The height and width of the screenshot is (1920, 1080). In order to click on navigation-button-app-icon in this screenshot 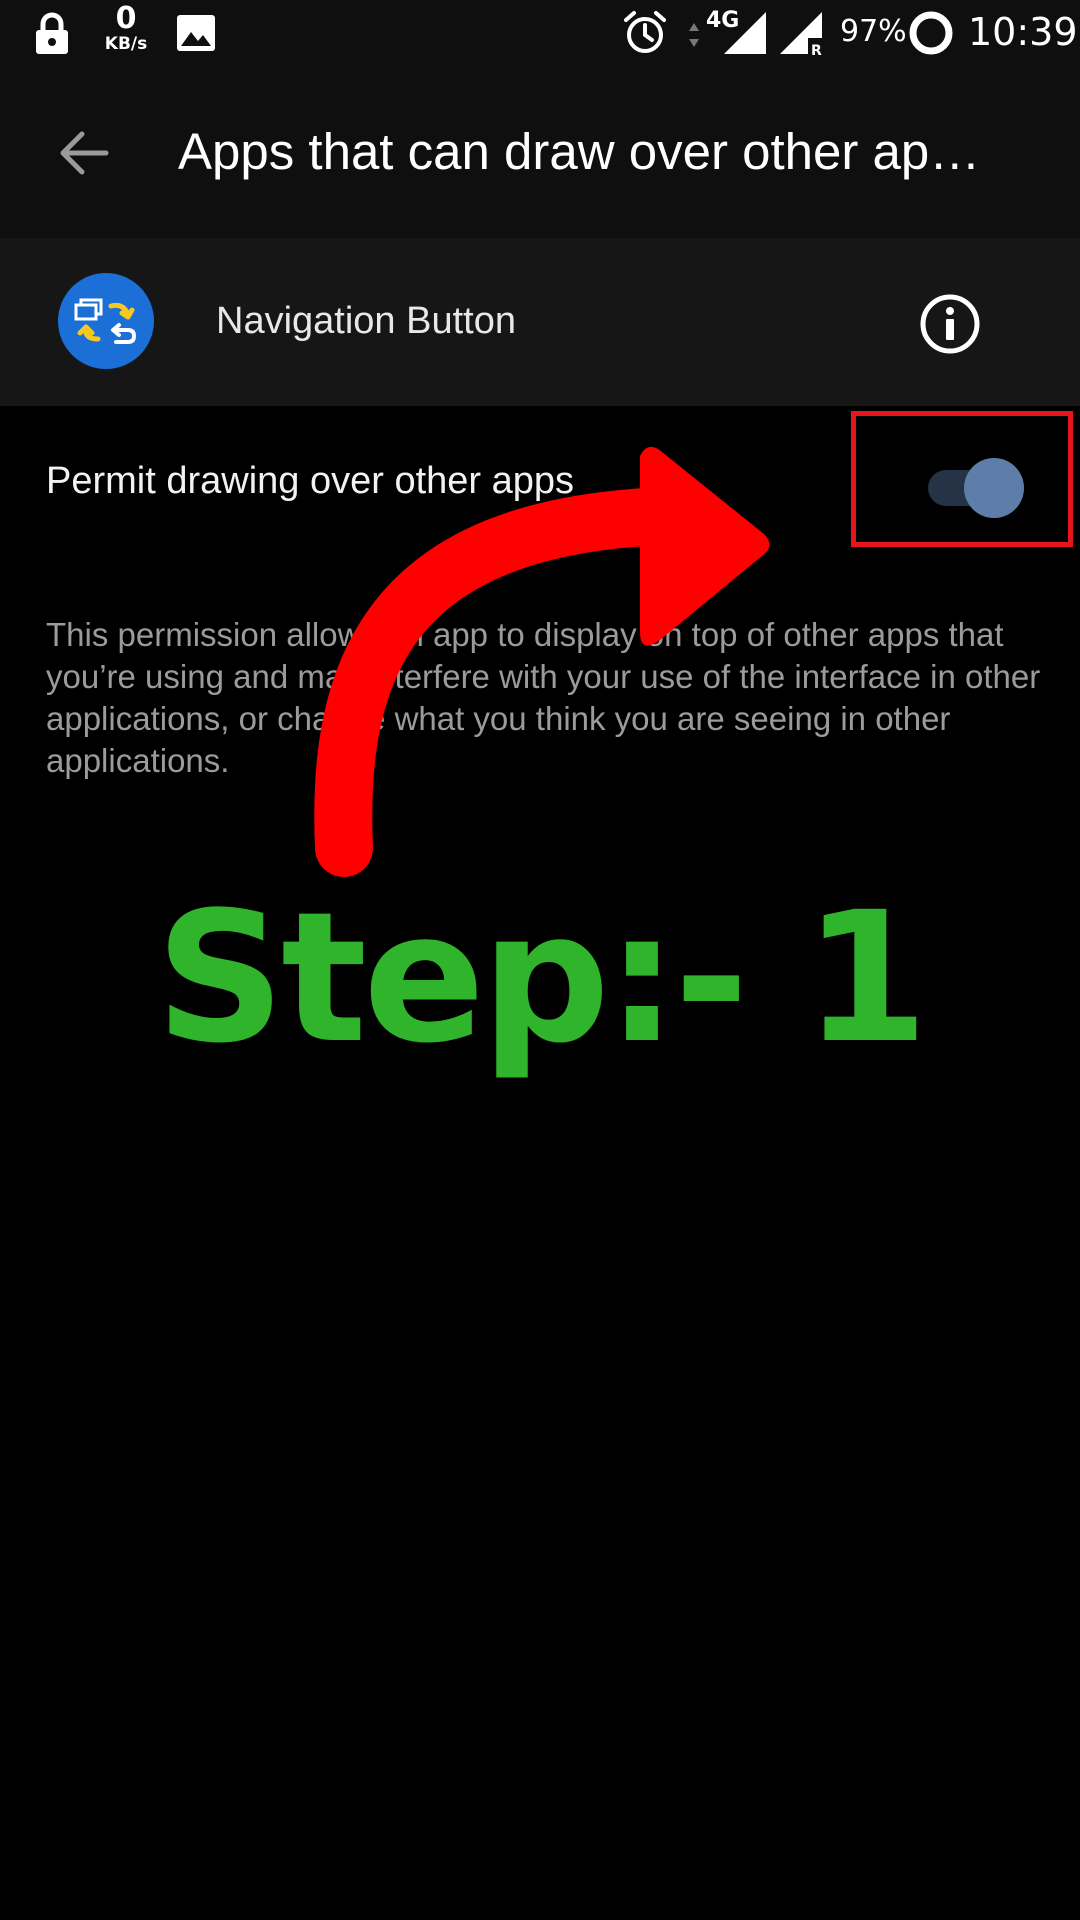, I will do `click(106, 321)`.